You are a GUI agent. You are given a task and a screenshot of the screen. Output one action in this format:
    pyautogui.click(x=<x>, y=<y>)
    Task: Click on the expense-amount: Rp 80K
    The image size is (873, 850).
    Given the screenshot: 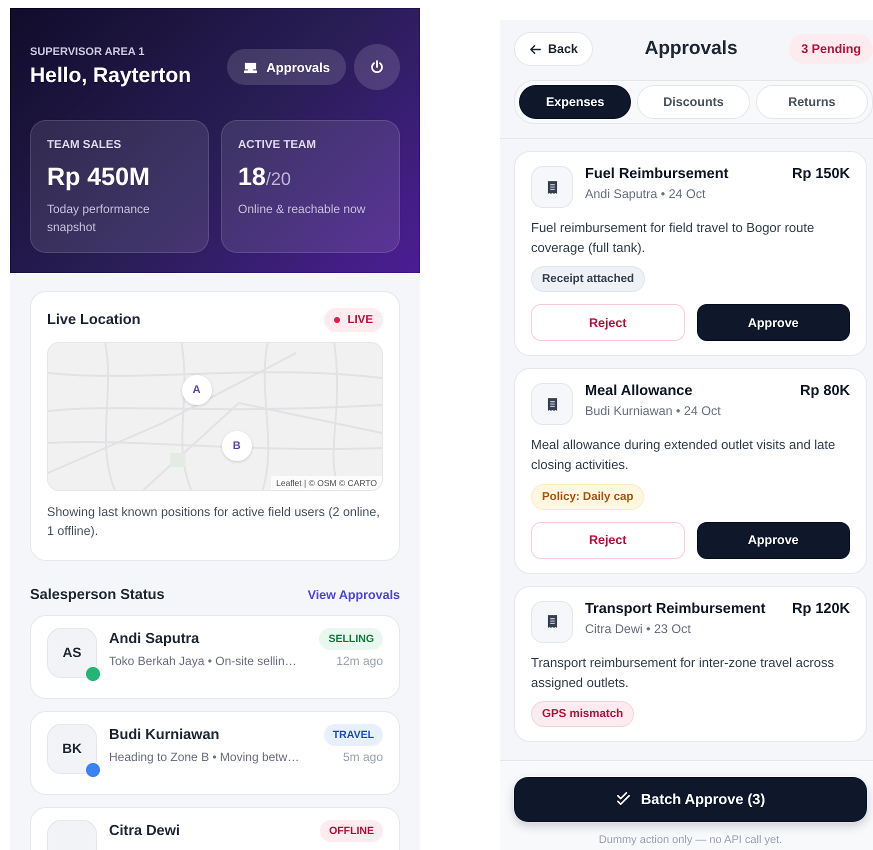 What is the action you would take?
    pyautogui.click(x=825, y=391)
    